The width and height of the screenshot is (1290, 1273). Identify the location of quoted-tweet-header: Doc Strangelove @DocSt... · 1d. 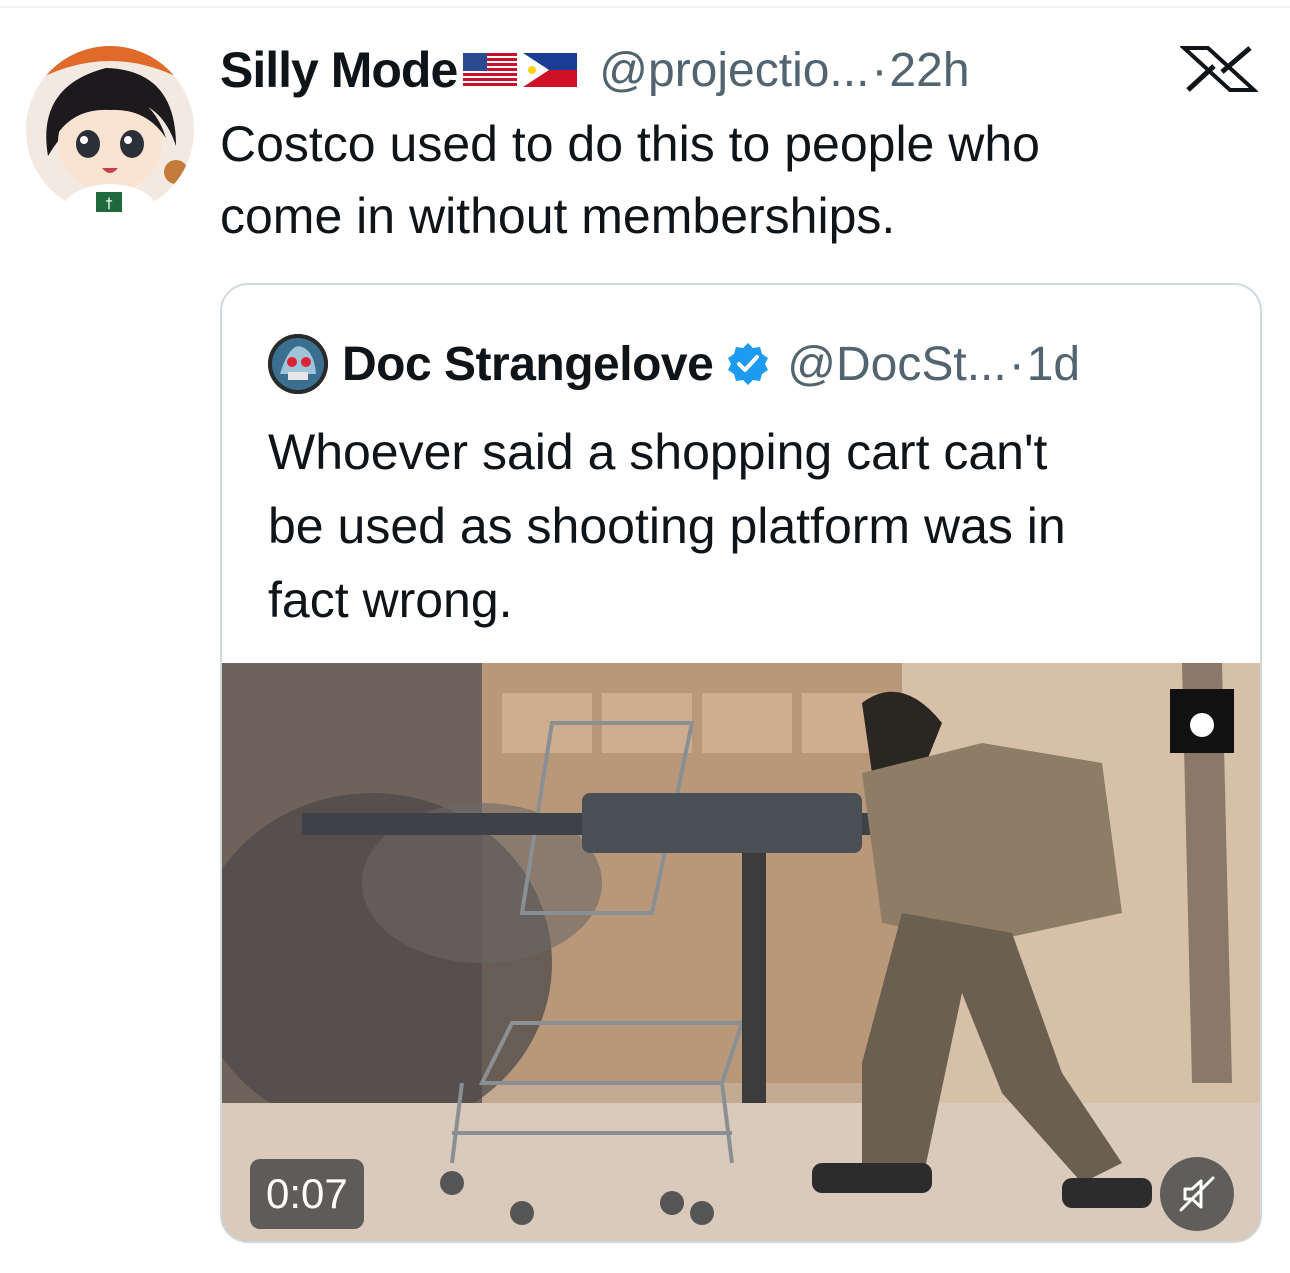
(674, 364).